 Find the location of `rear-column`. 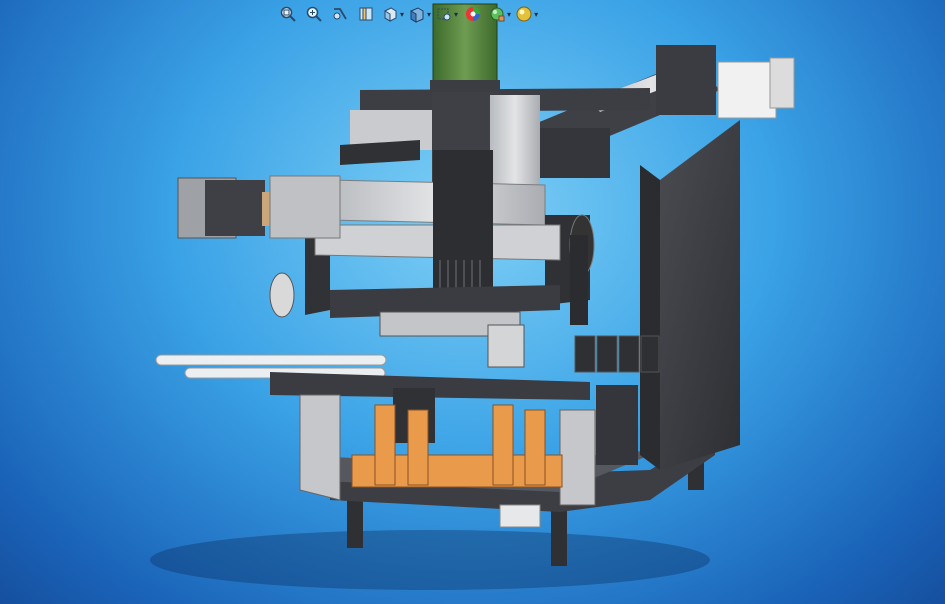

rear-column is located at coordinates (700, 295).